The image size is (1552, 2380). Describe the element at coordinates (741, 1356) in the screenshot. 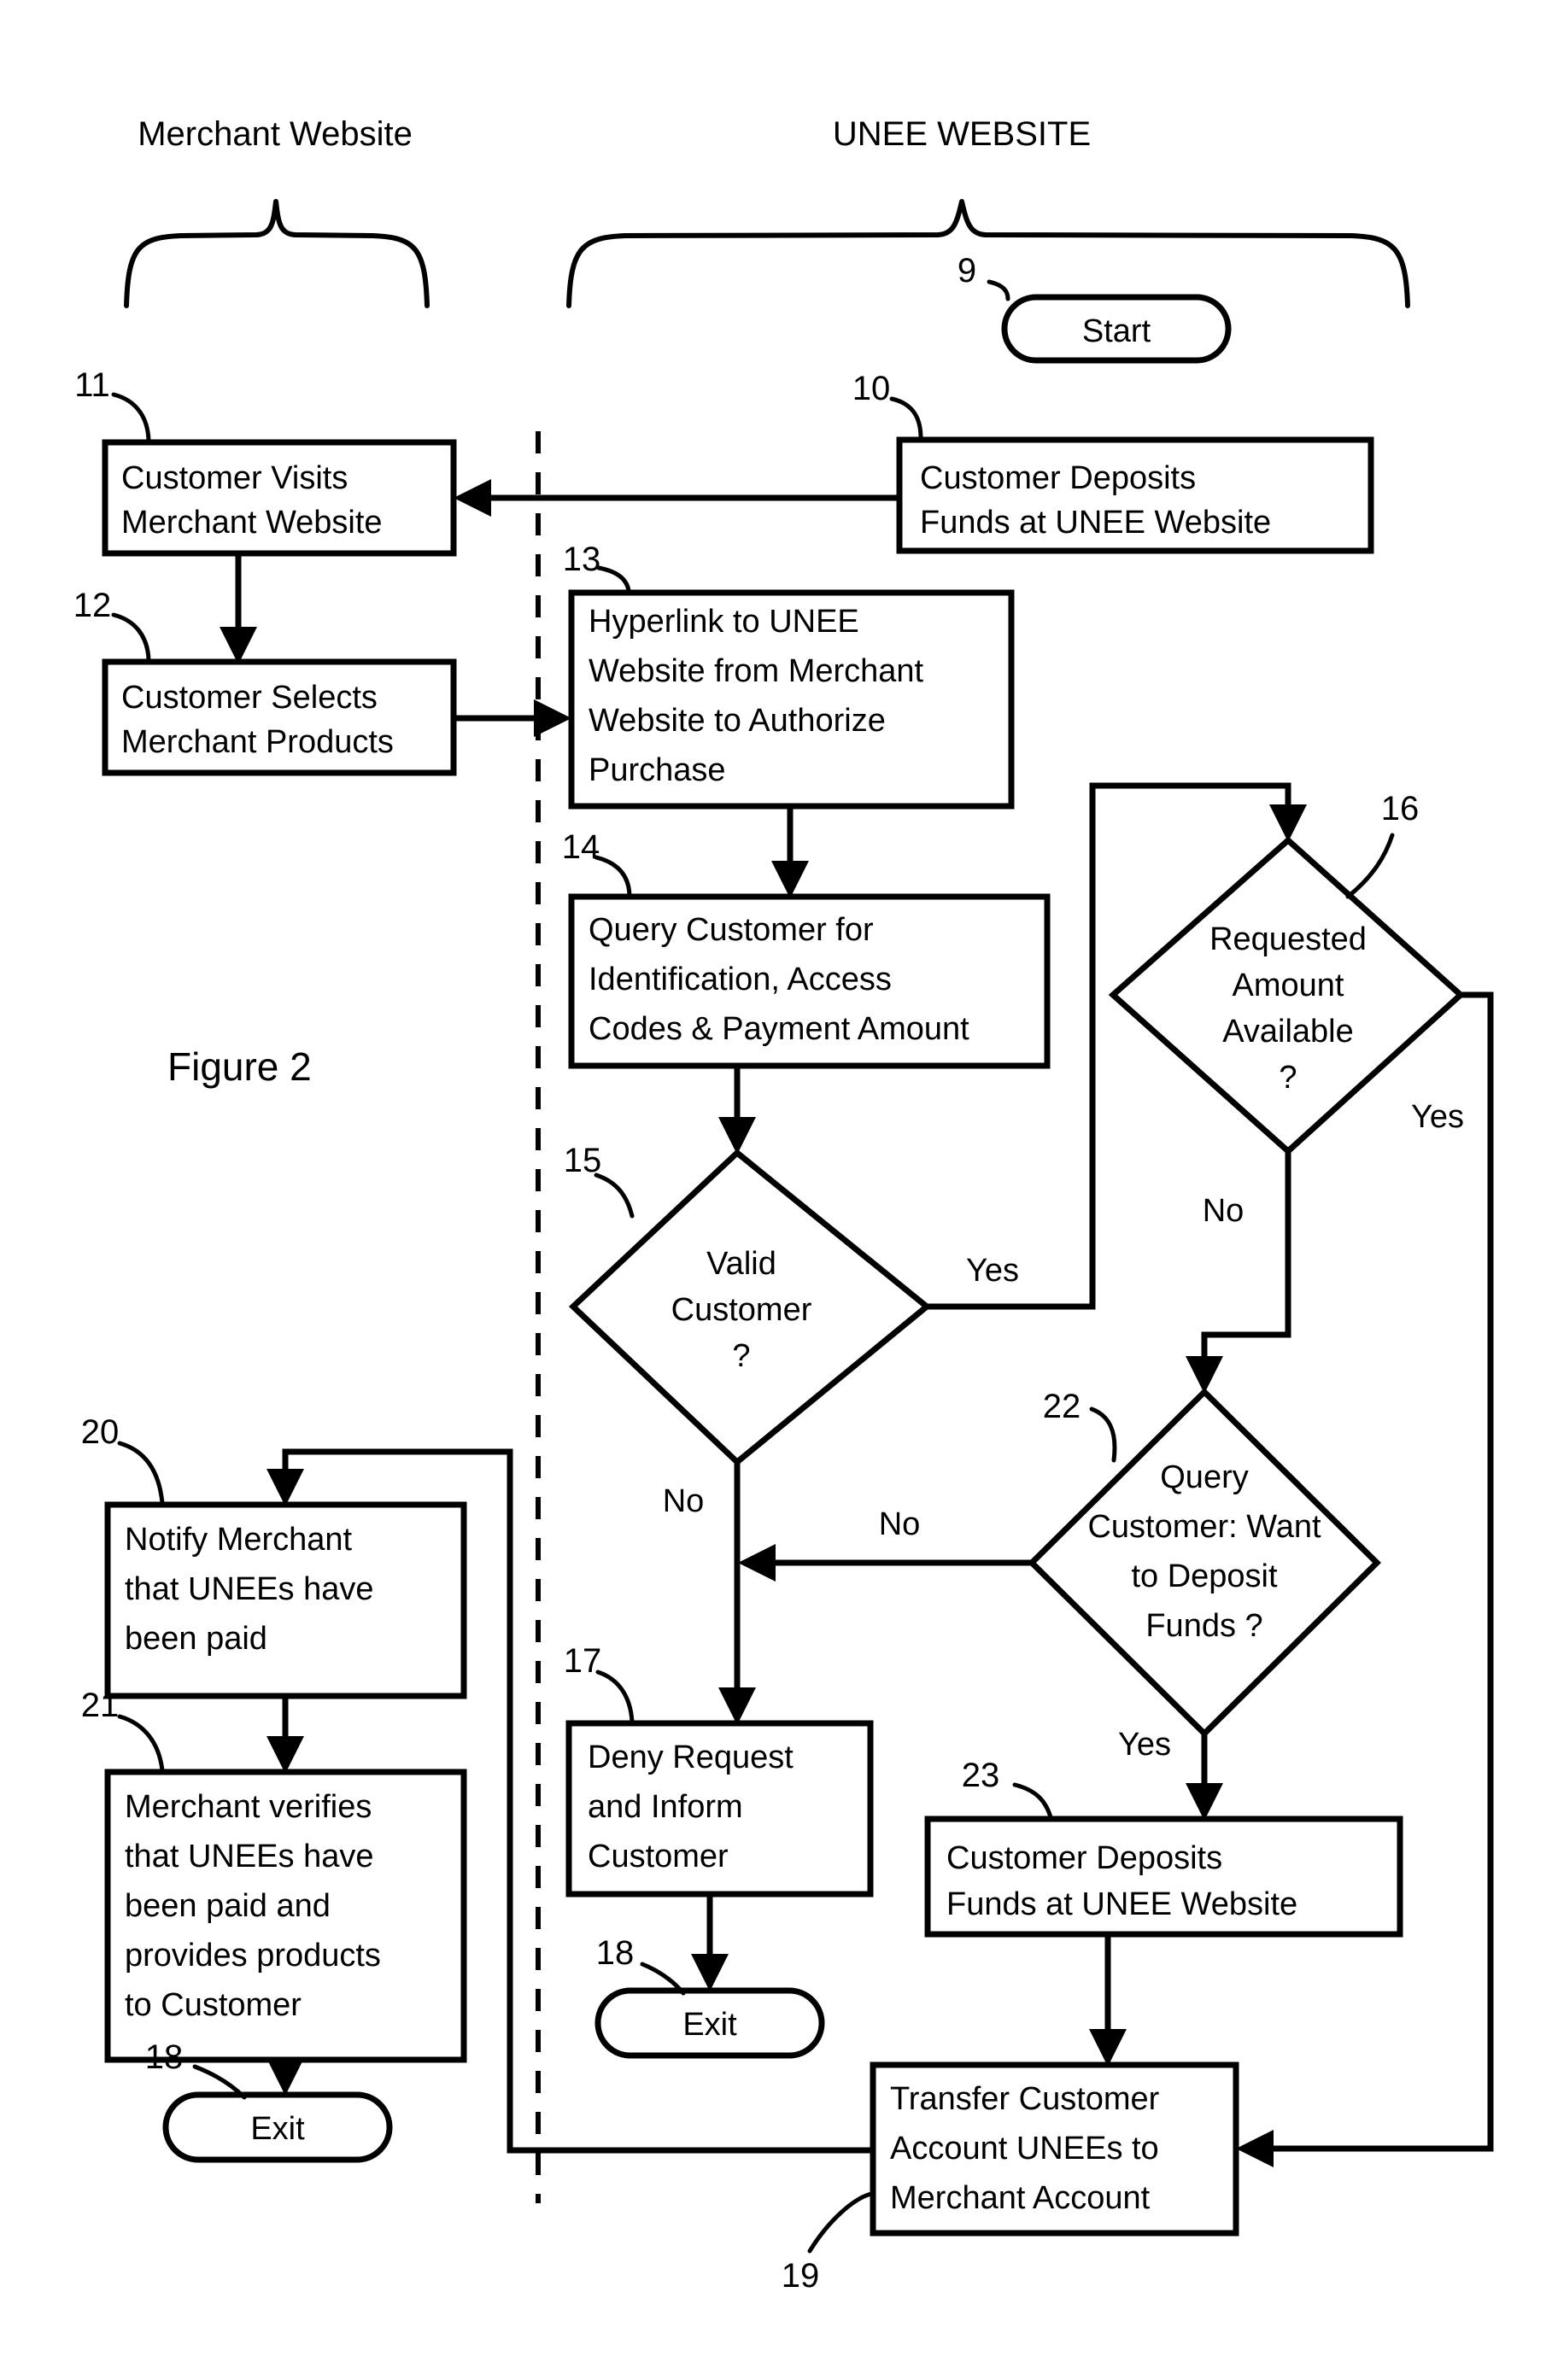

I see `node-15-line-3: ?` at that location.